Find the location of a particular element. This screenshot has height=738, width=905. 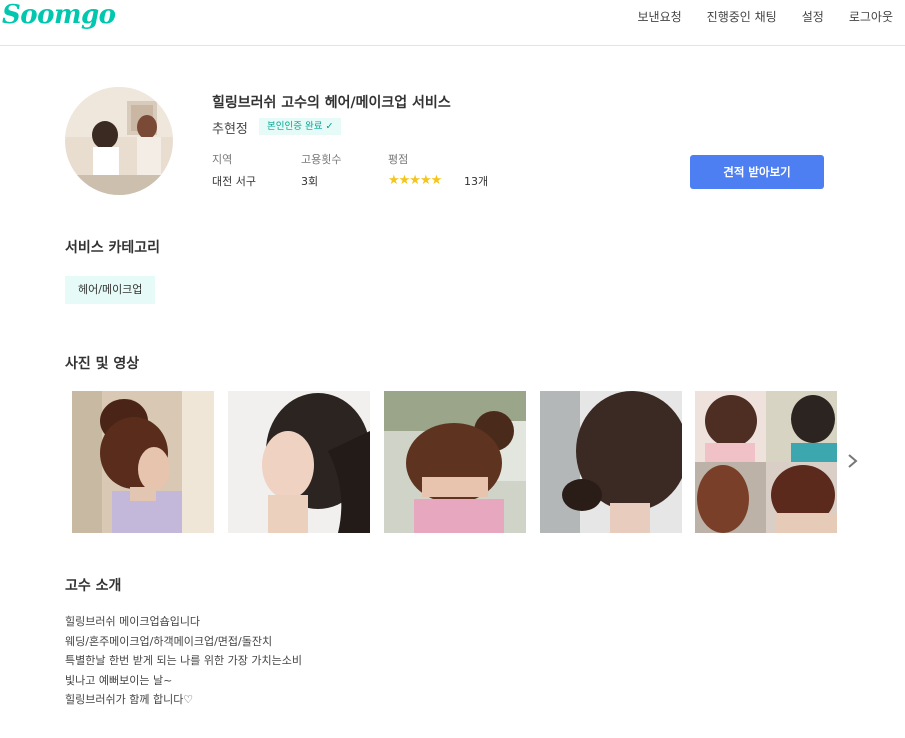

region-label: 지역 is located at coordinates (222, 159).